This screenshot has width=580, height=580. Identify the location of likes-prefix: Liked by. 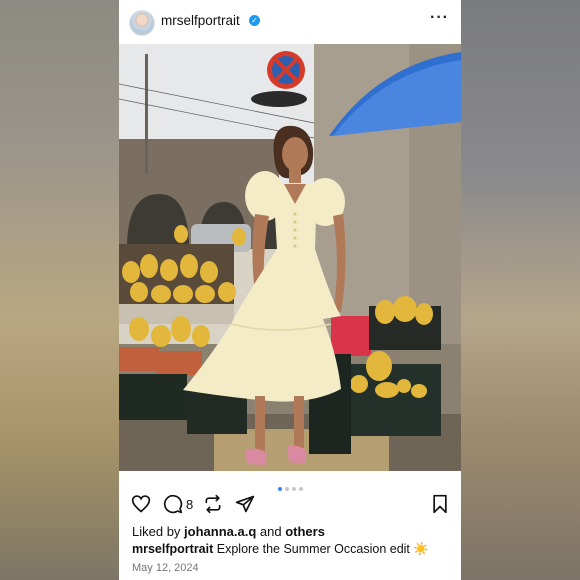
(158, 531).